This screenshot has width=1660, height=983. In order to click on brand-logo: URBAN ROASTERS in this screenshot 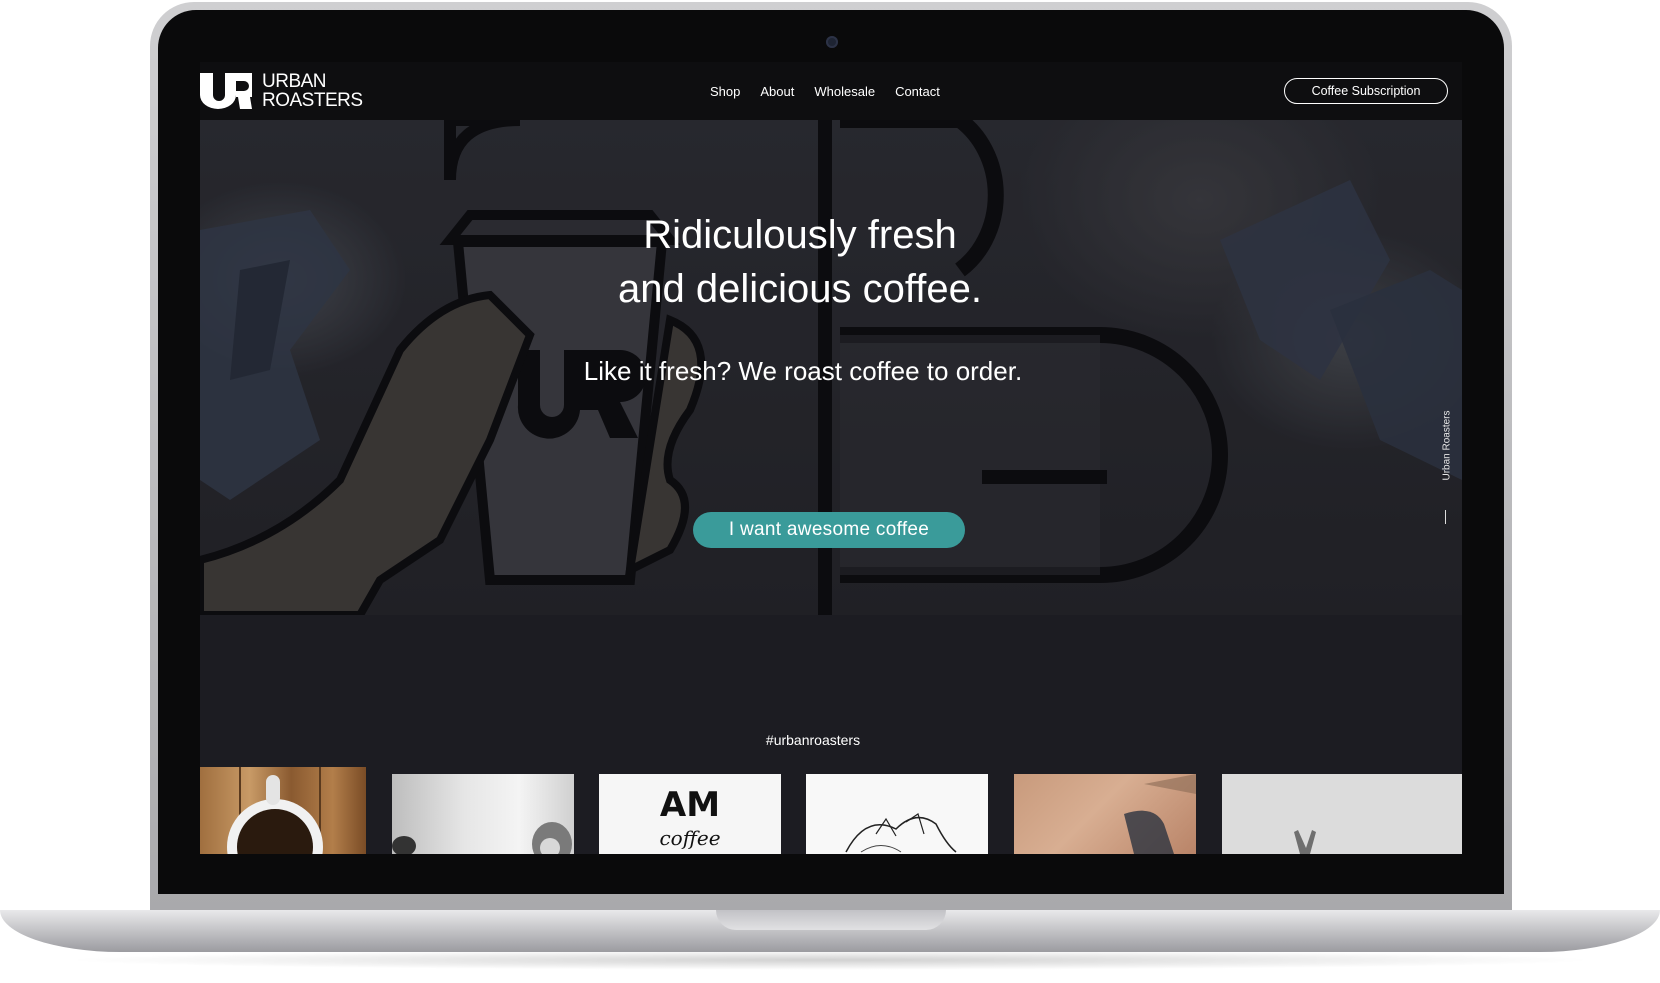, I will do `click(281, 91)`.